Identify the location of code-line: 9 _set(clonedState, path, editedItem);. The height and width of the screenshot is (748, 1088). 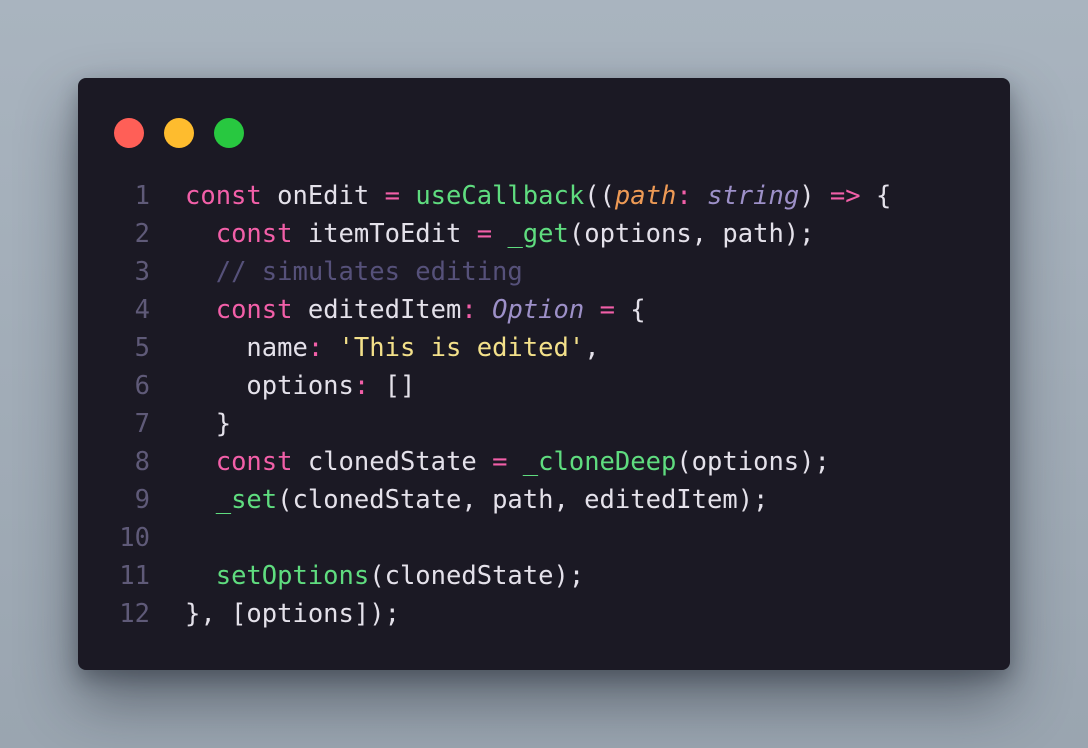
(548, 500).